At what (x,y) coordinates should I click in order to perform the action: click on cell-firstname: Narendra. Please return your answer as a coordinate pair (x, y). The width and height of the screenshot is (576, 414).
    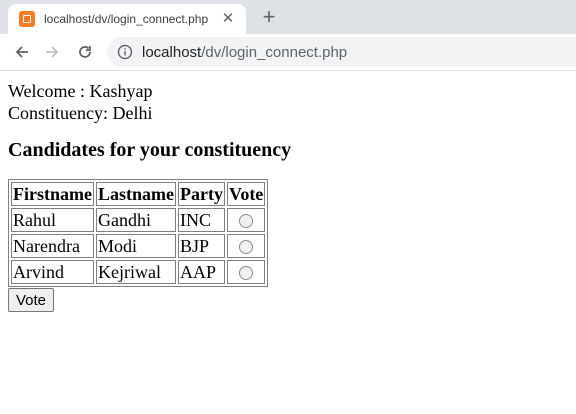
    Looking at the image, I should click on (52, 246).